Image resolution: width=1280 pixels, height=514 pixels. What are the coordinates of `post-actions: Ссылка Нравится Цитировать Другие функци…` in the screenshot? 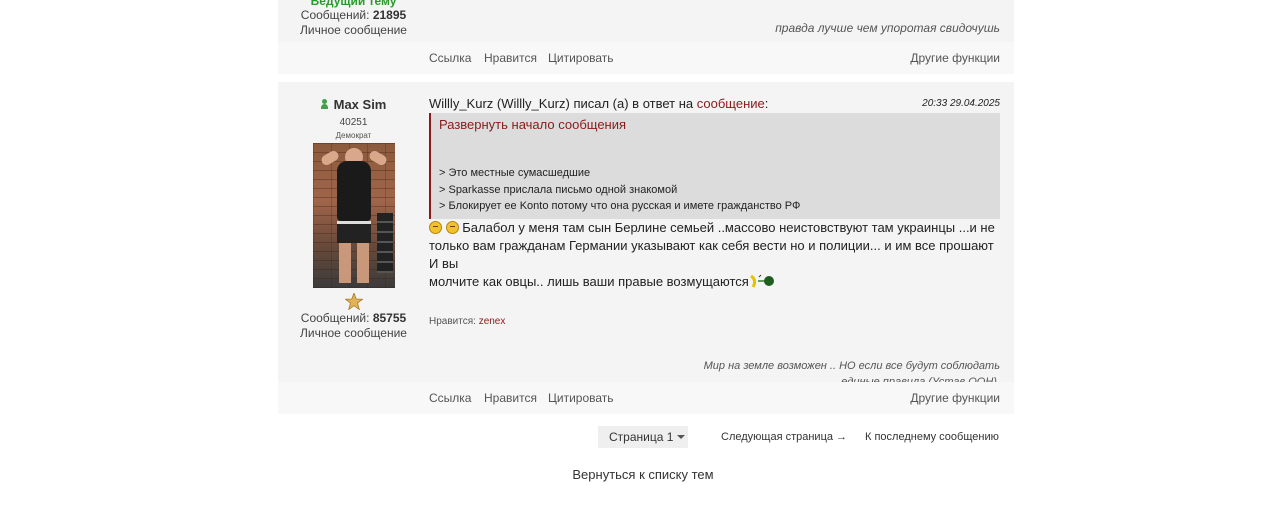 It's located at (646, 398).